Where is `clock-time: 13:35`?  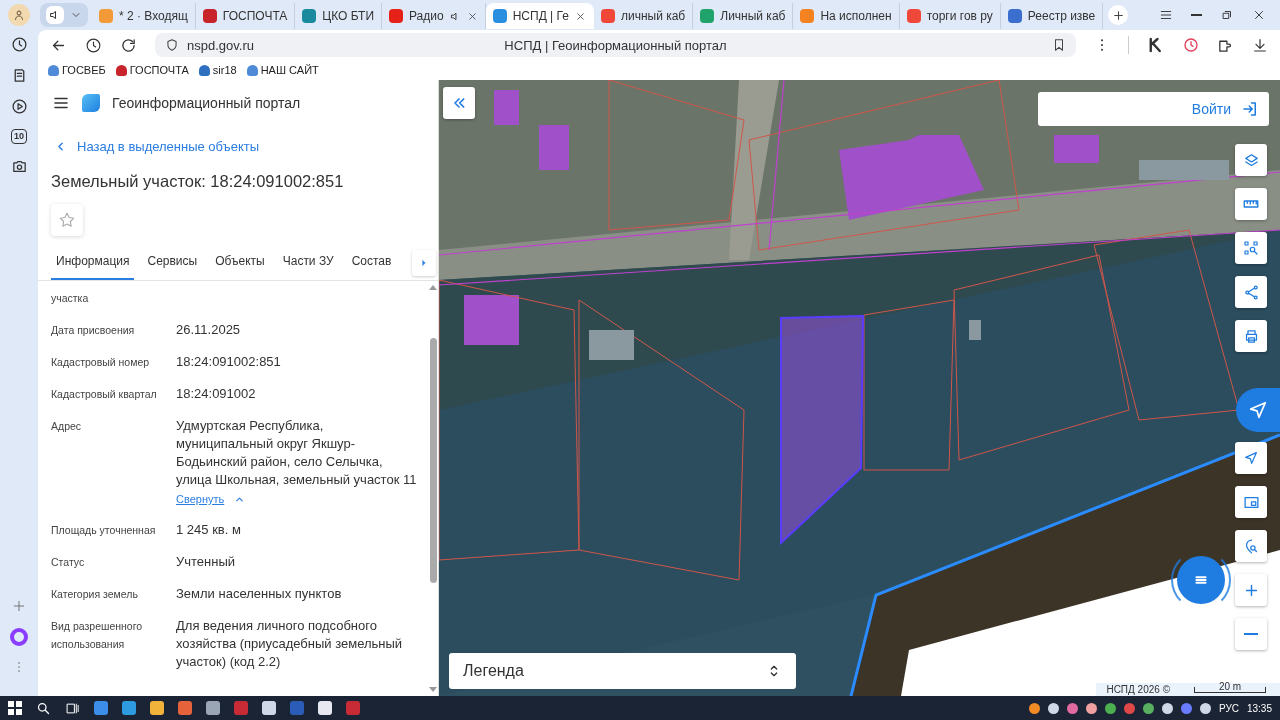 clock-time: 13:35 is located at coordinates (1259, 708).